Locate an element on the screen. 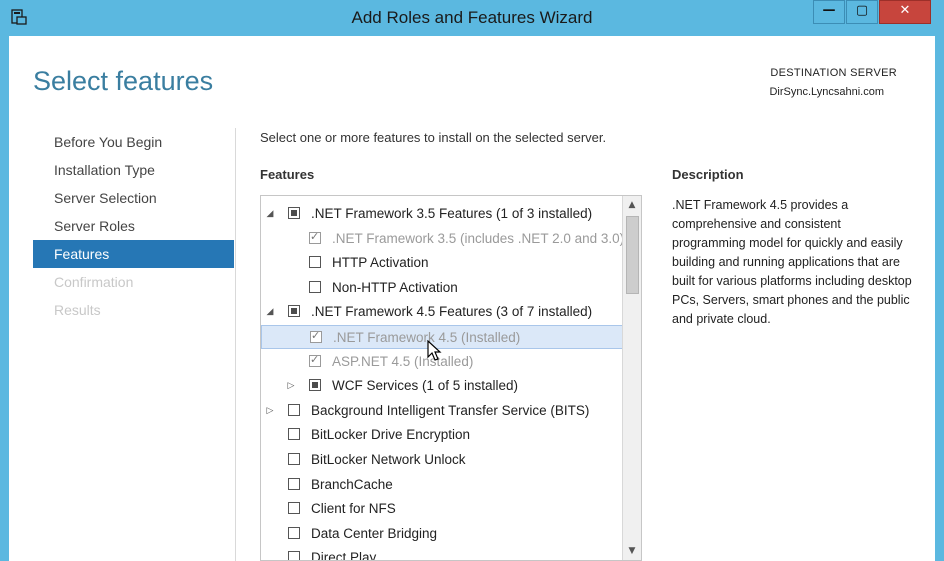 This screenshot has width=944, height=561. page-title: Select features is located at coordinates (123, 81).